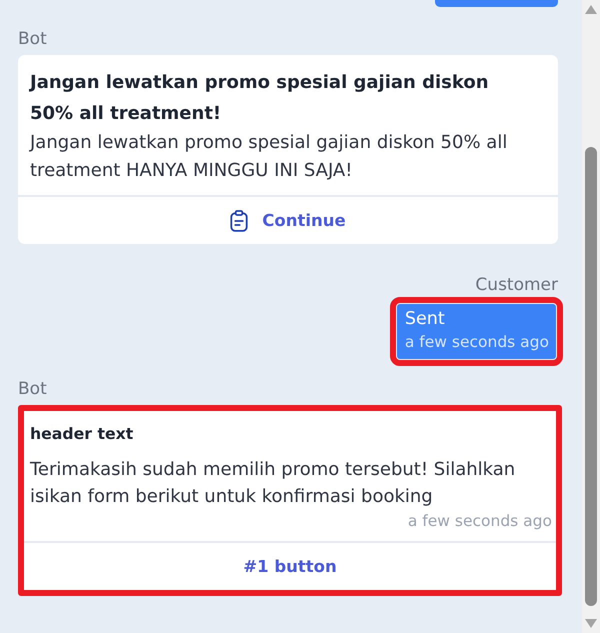  I want to click on message-text: Jangan lewatkan promo spesial gajian diskon 50% all treatment HANYA MINGGU INI SAJA!, so click(269, 157).